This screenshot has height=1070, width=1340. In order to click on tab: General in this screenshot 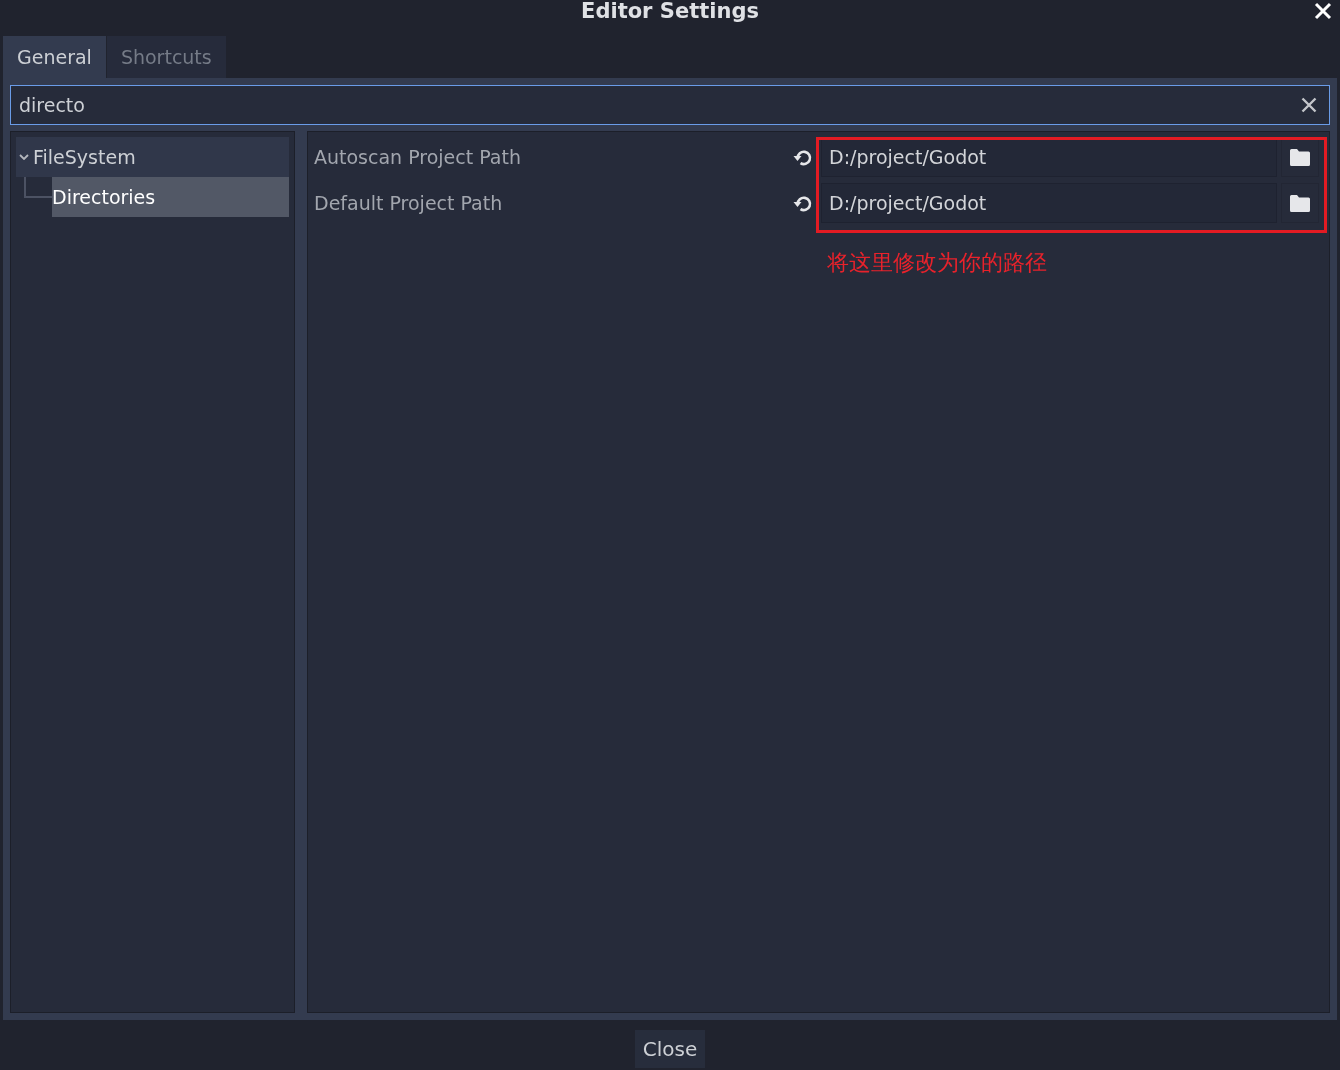, I will do `click(54, 57)`.